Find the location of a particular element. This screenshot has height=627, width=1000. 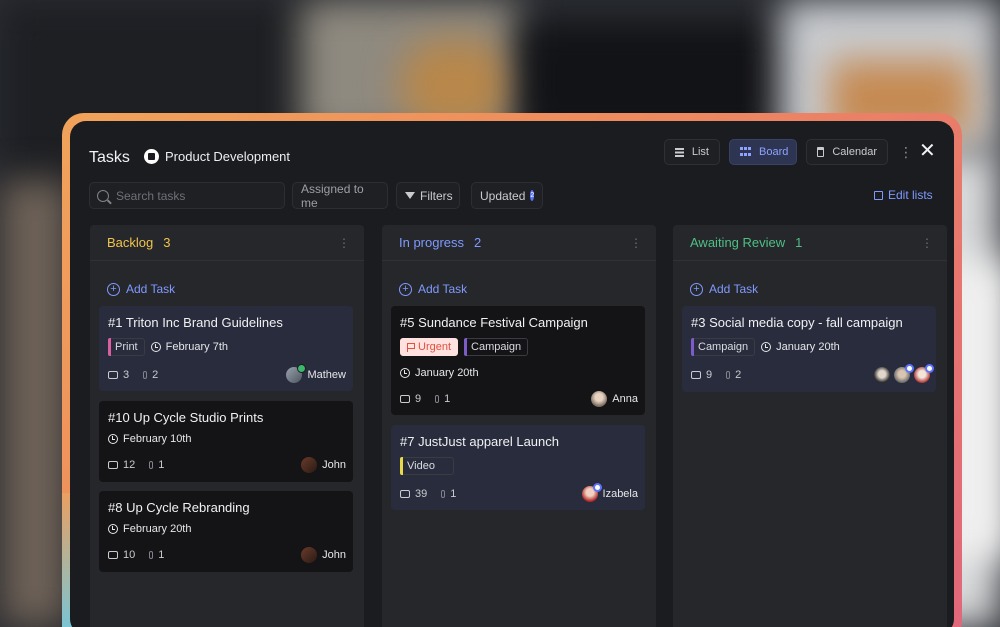

comments-count: 9 is located at coordinates (701, 375).